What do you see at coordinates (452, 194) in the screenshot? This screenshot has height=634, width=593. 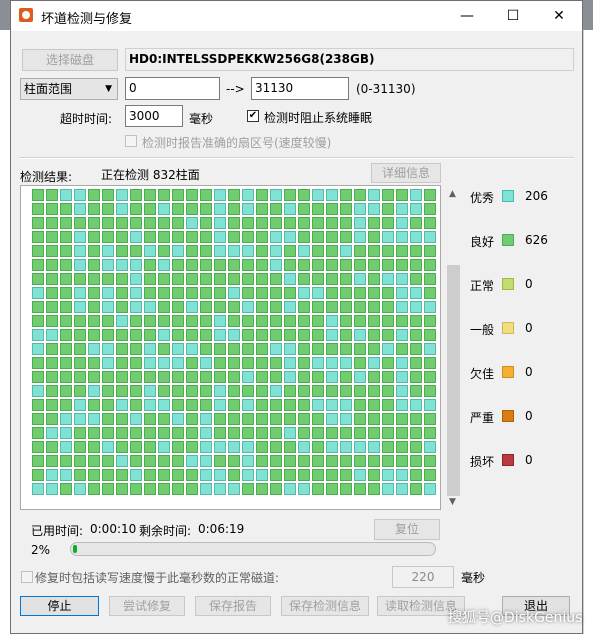 I see `scroll-up-icon: ▲` at bounding box center [452, 194].